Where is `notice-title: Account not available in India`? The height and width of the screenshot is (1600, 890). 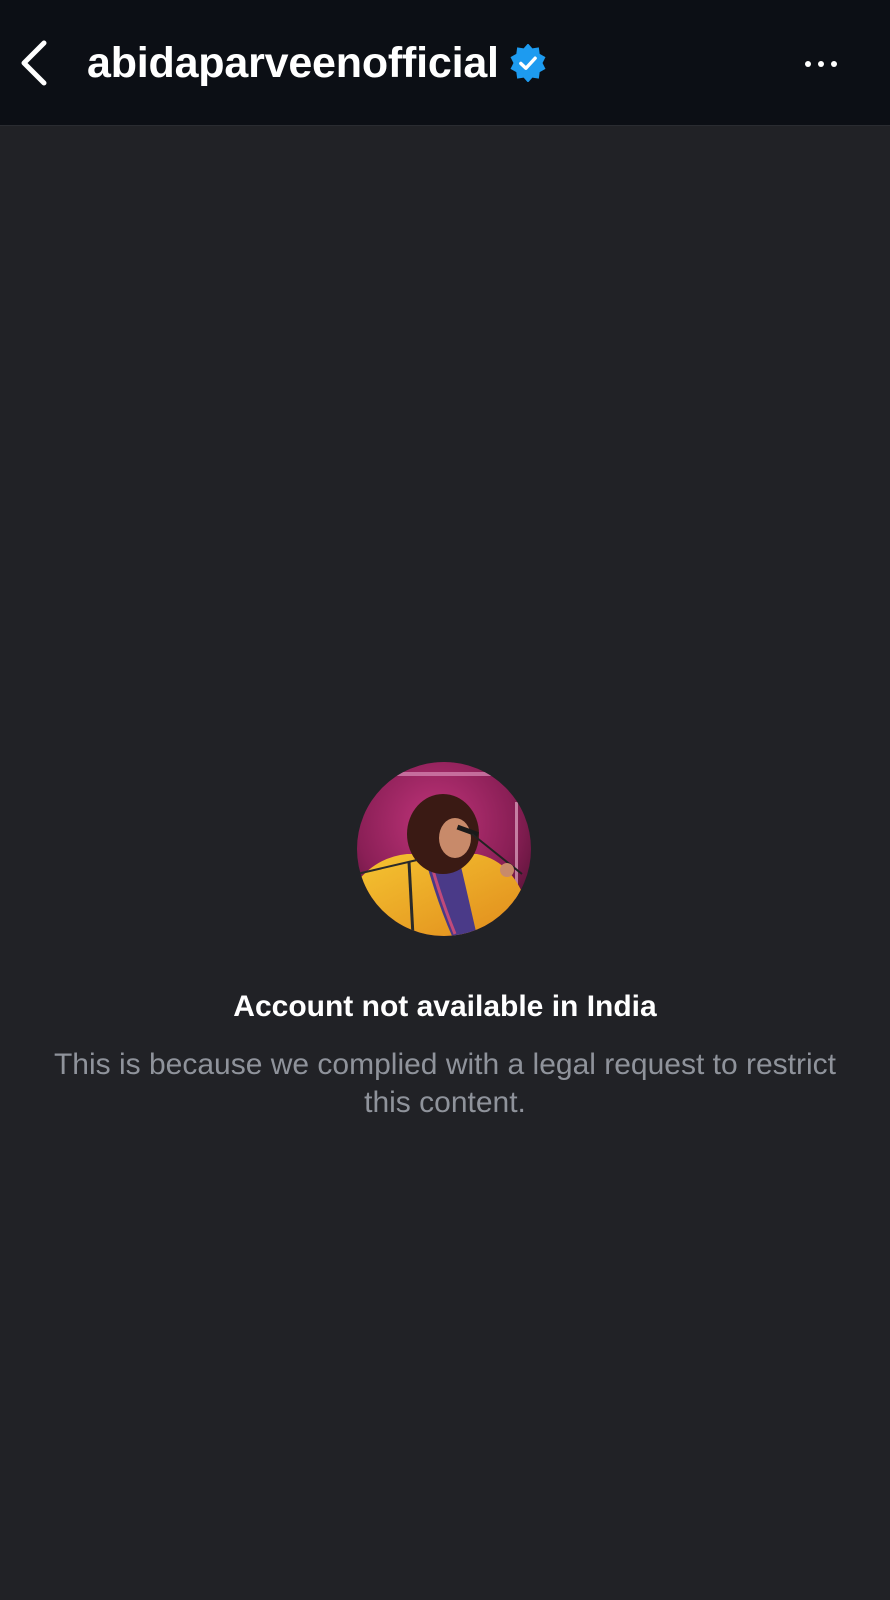
notice-title: Account not available in India is located at coordinates (445, 1006).